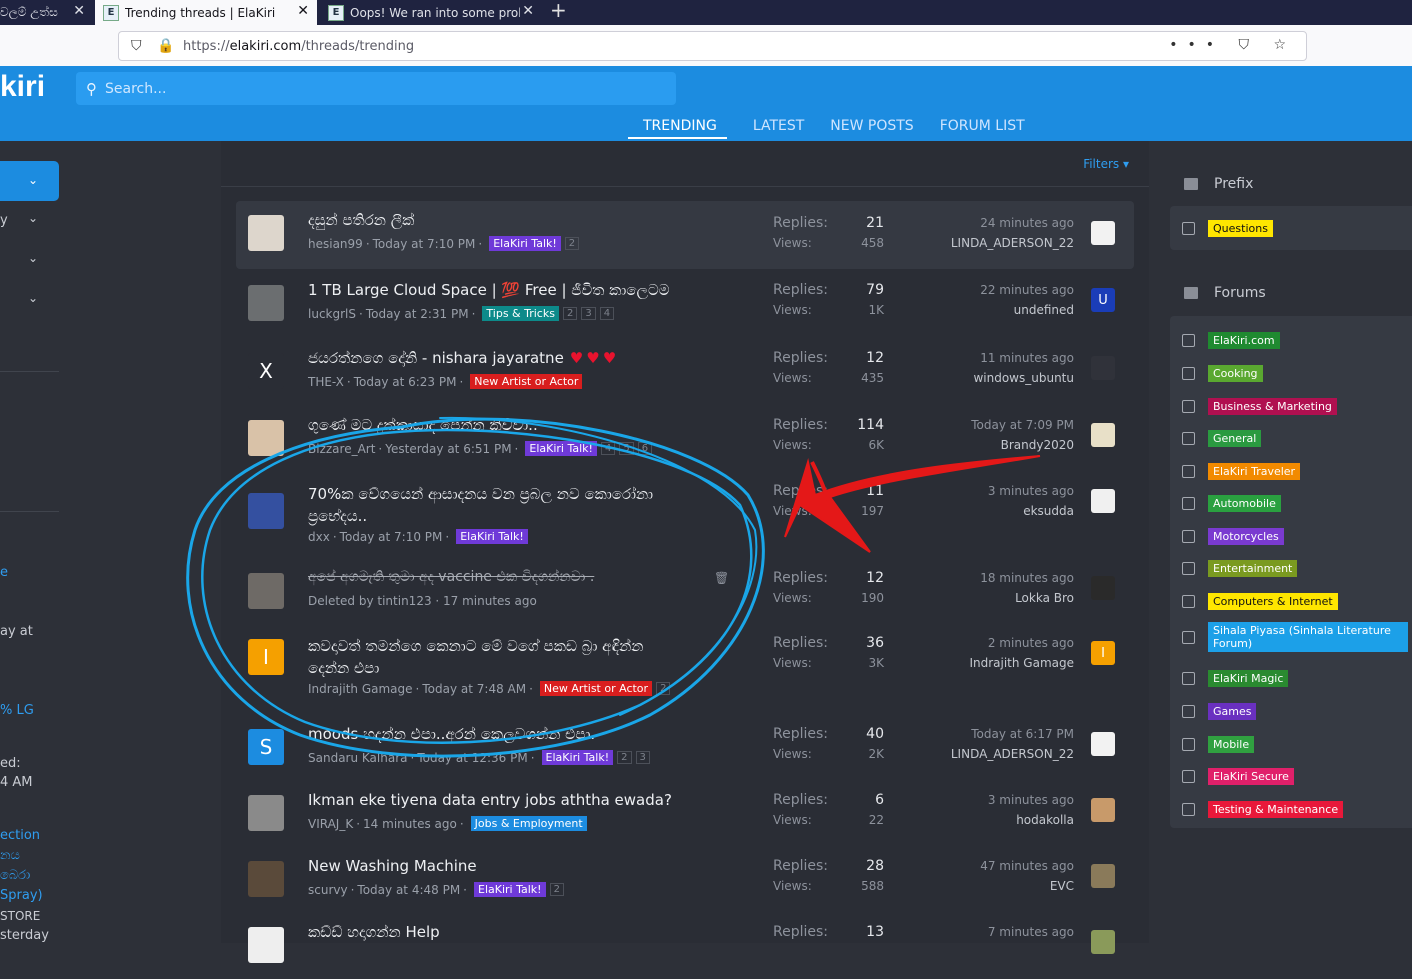 The height and width of the screenshot is (979, 1412). What do you see at coordinates (343, 668) in the screenshot?
I see `thread-title-line2: දෙන්න එපා` at bounding box center [343, 668].